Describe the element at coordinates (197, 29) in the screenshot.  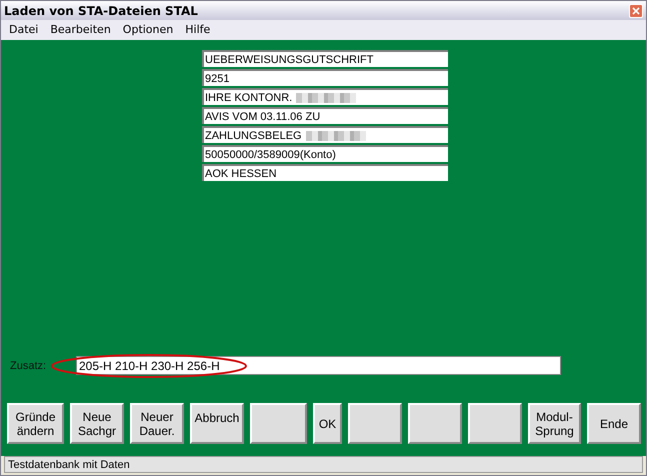
I see `menu-item: Hilfe` at that location.